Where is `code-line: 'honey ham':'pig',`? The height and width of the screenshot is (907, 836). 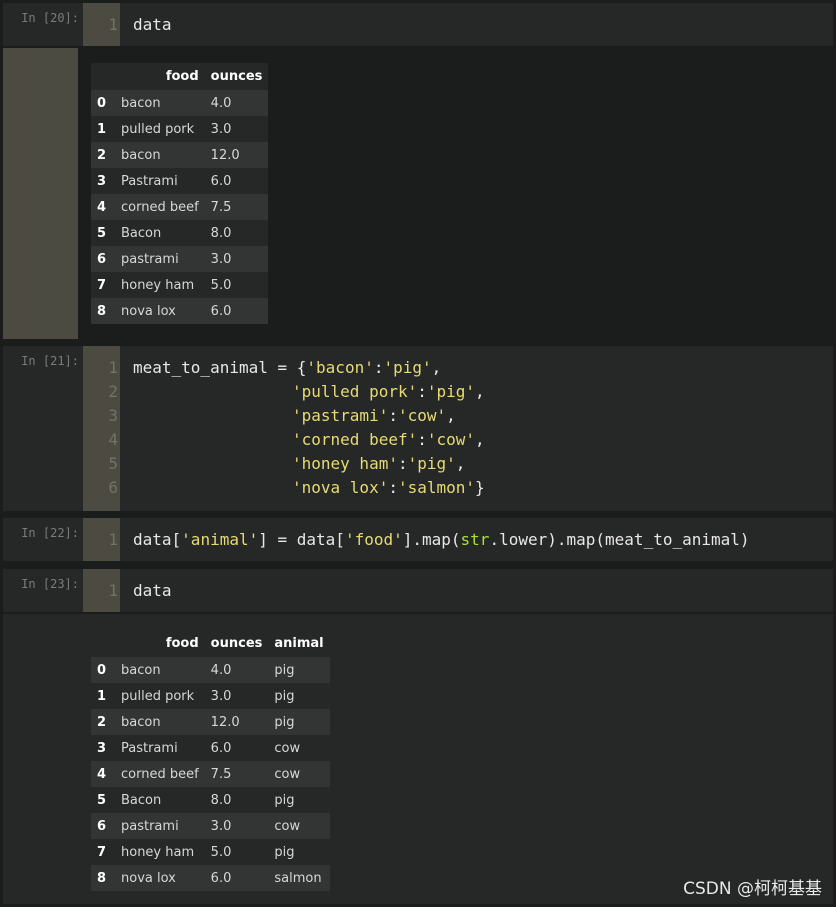 code-line: 'honey ham':'pig', is located at coordinates (378, 463).